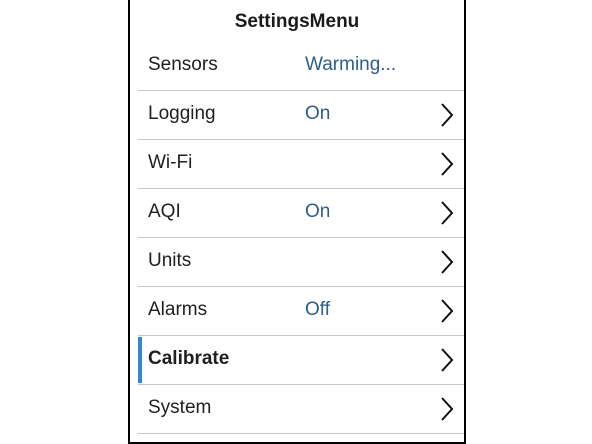 This screenshot has width=592, height=444. What do you see at coordinates (317, 309) in the screenshot?
I see `menu-item-value: Off` at bounding box center [317, 309].